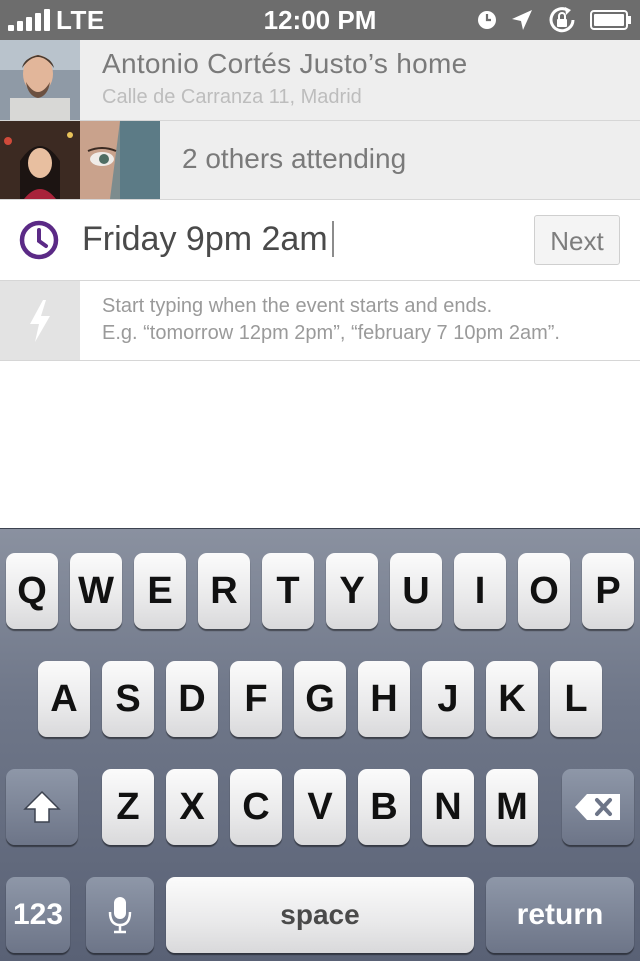 This screenshot has width=640, height=961. What do you see at coordinates (39, 240) in the screenshot?
I see `clock-icon` at bounding box center [39, 240].